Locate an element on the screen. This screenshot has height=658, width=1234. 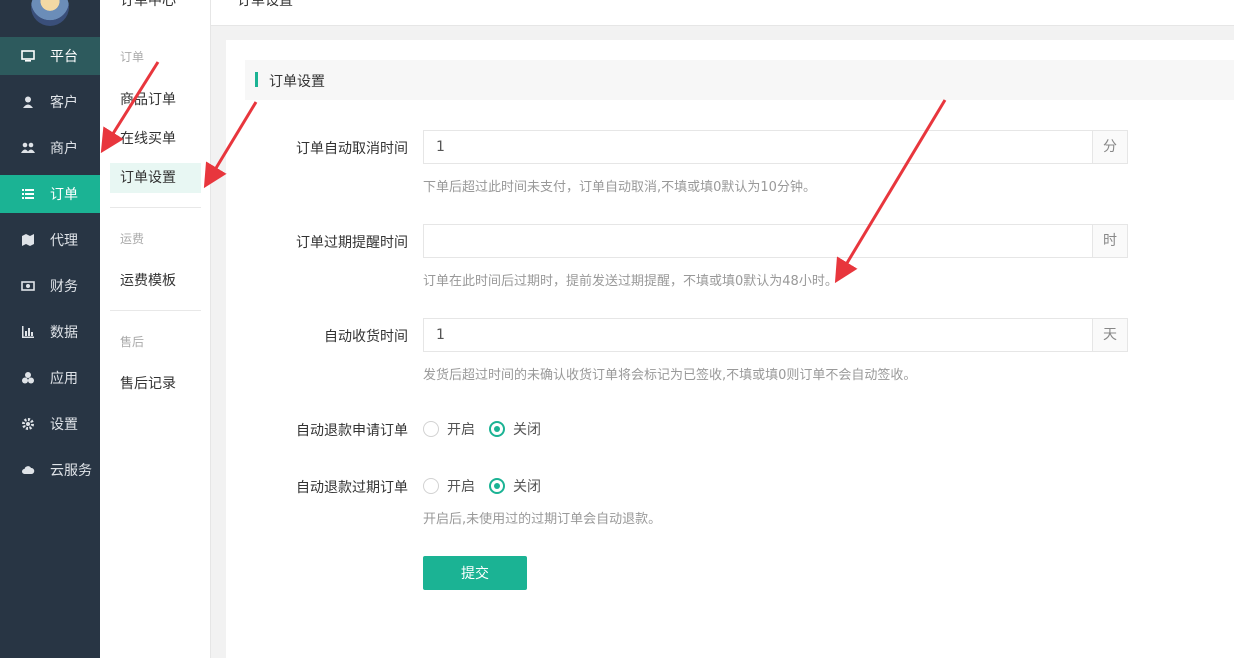
auto-receive-label: 自动收货时间 is located at coordinates (366, 337).